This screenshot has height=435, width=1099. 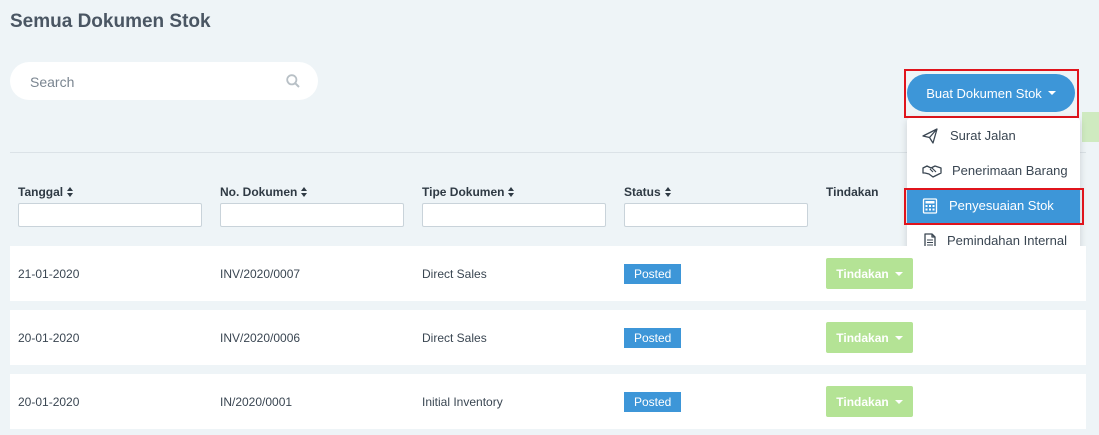 I want to click on cell-no-dokumen: INV/2020/0006, so click(x=260, y=337).